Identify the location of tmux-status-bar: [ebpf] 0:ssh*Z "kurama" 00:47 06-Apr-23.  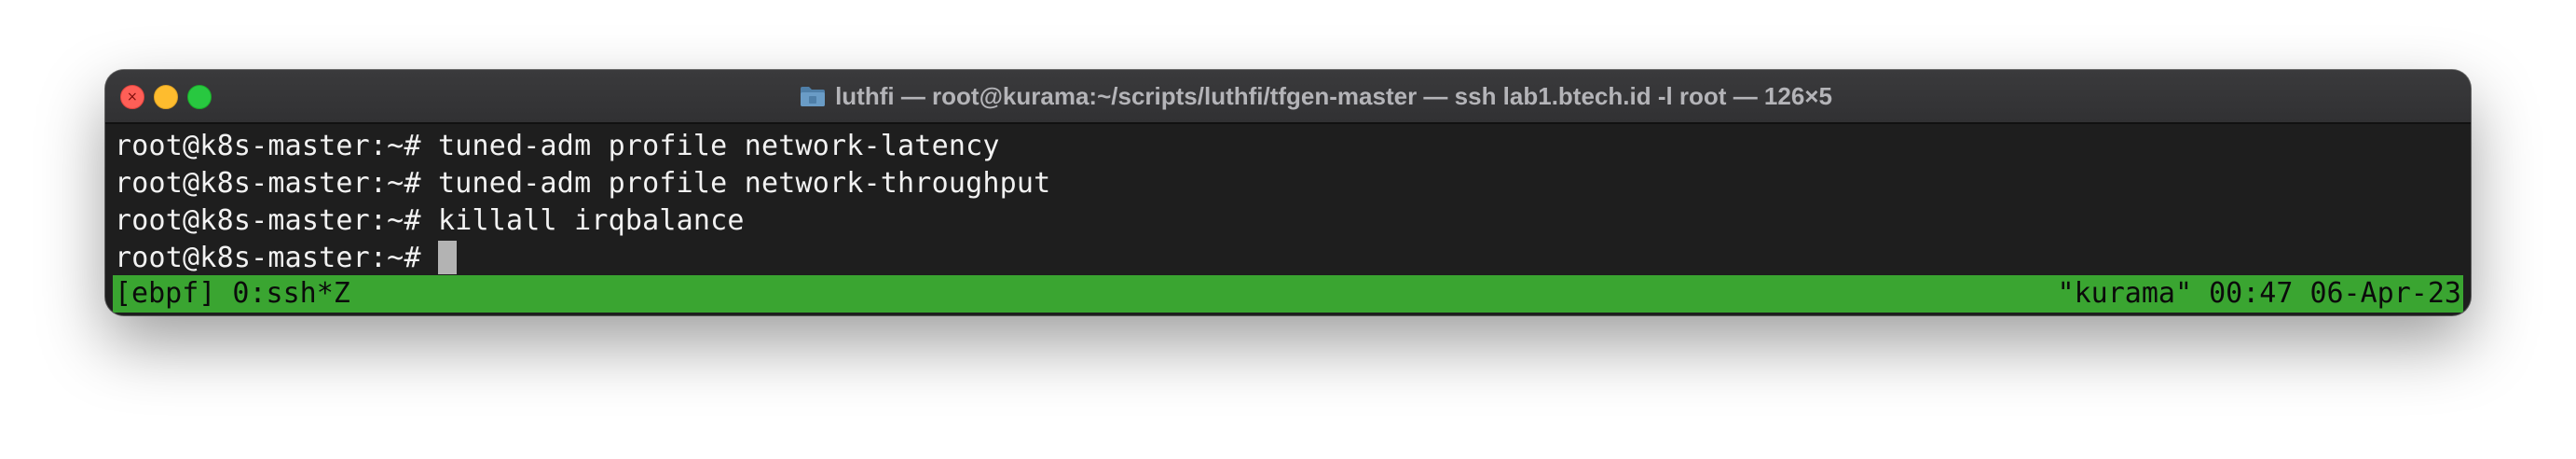
(1288, 294).